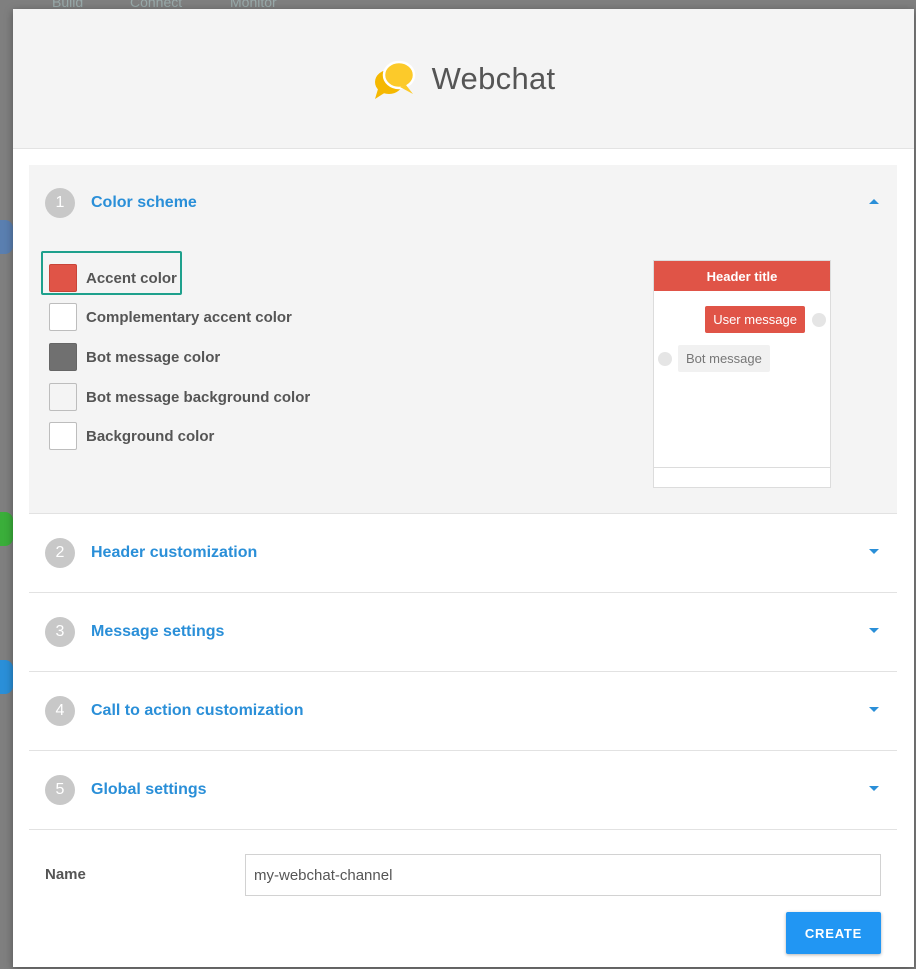  Describe the element at coordinates (158, 631) in the screenshot. I see `section-title: Message settings` at that location.